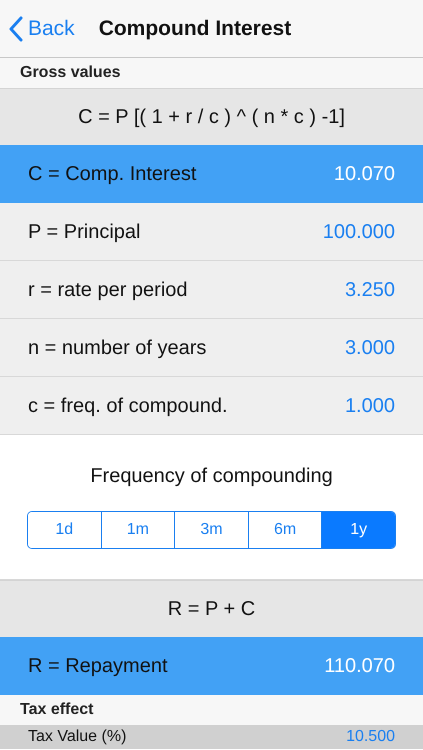 This screenshot has height=750, width=423. Describe the element at coordinates (211, 290) in the screenshot. I see `input-row: r = rate per period 3.250` at that location.